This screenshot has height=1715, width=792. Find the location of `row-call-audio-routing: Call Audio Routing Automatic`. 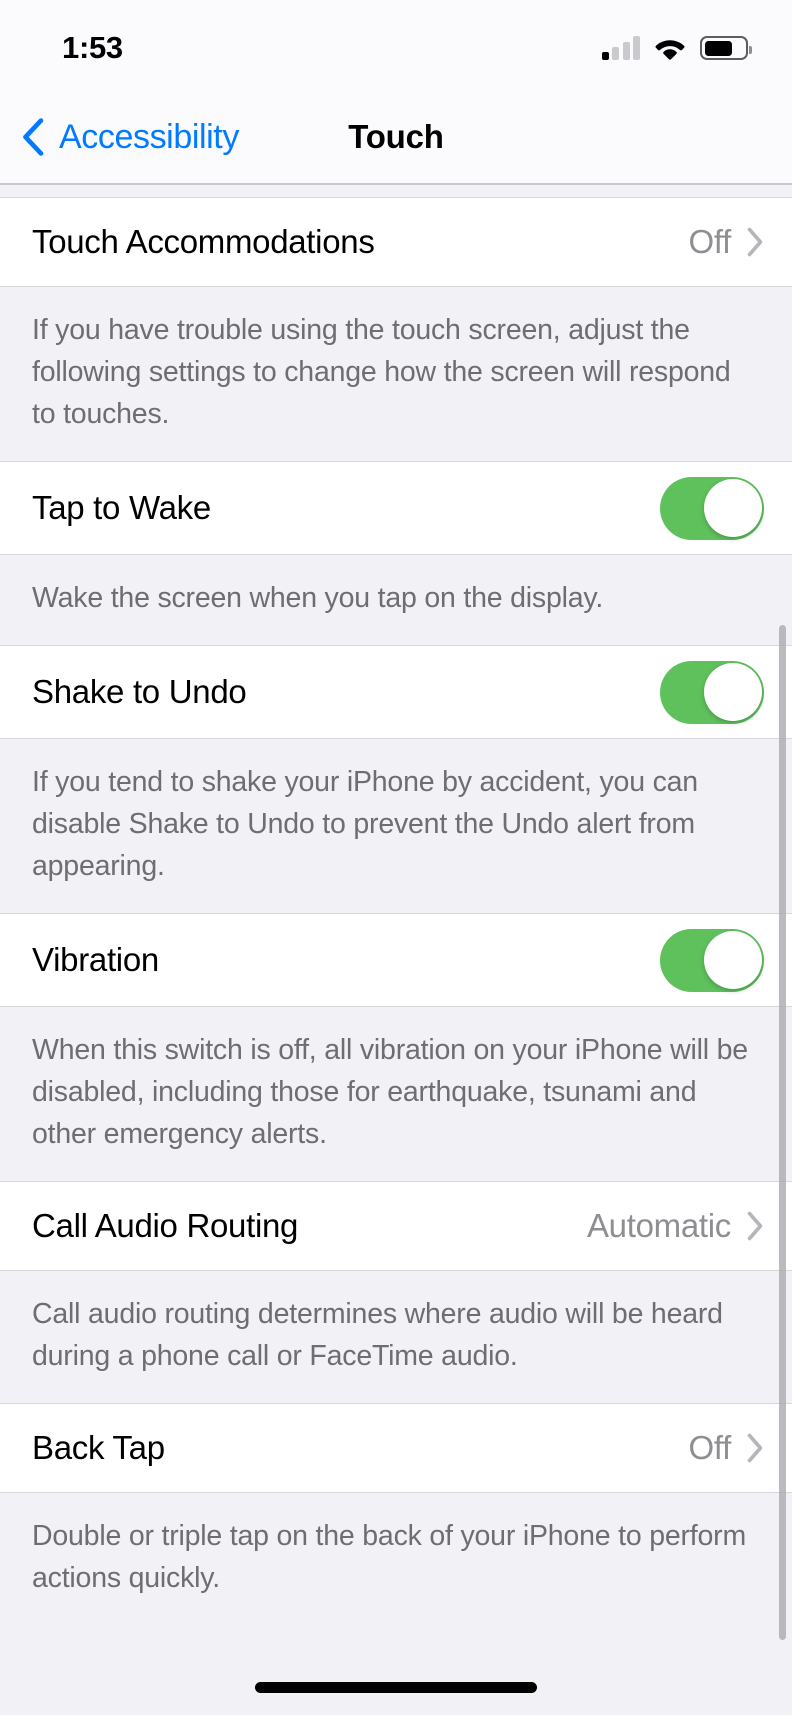

row-call-audio-routing: Call Audio Routing Automatic is located at coordinates (396, 1226).